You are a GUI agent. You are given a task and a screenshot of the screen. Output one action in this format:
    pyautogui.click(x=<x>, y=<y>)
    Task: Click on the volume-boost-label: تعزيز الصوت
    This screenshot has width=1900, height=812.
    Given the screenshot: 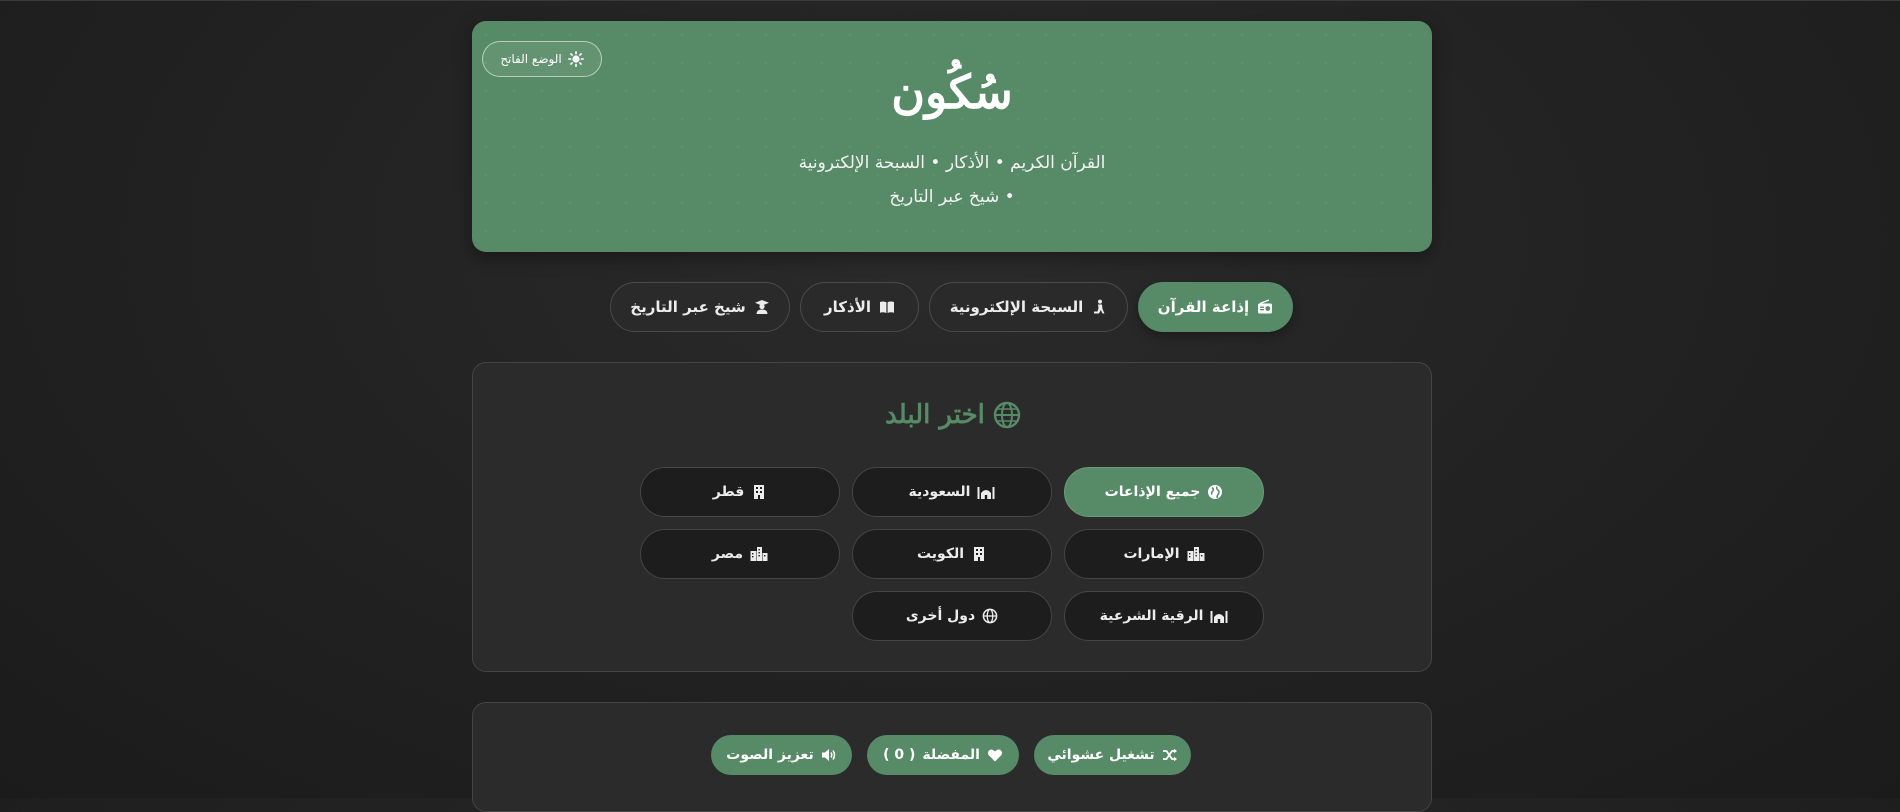 What is the action you would take?
    pyautogui.click(x=770, y=755)
    